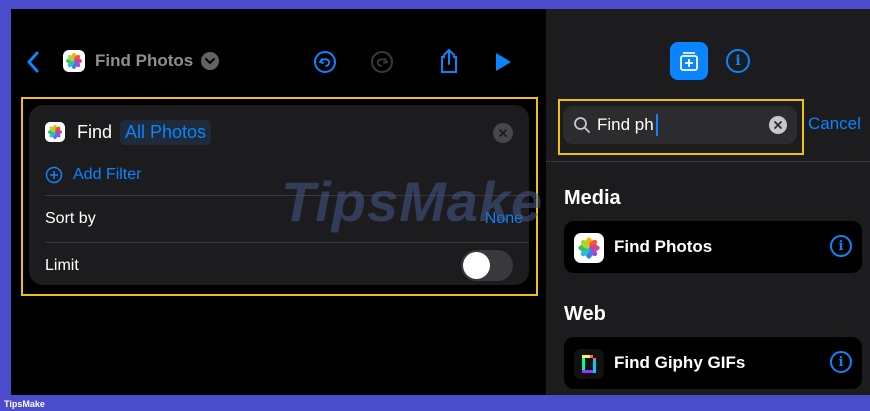  I want to click on add-filter-label: Add Filter, so click(107, 174).